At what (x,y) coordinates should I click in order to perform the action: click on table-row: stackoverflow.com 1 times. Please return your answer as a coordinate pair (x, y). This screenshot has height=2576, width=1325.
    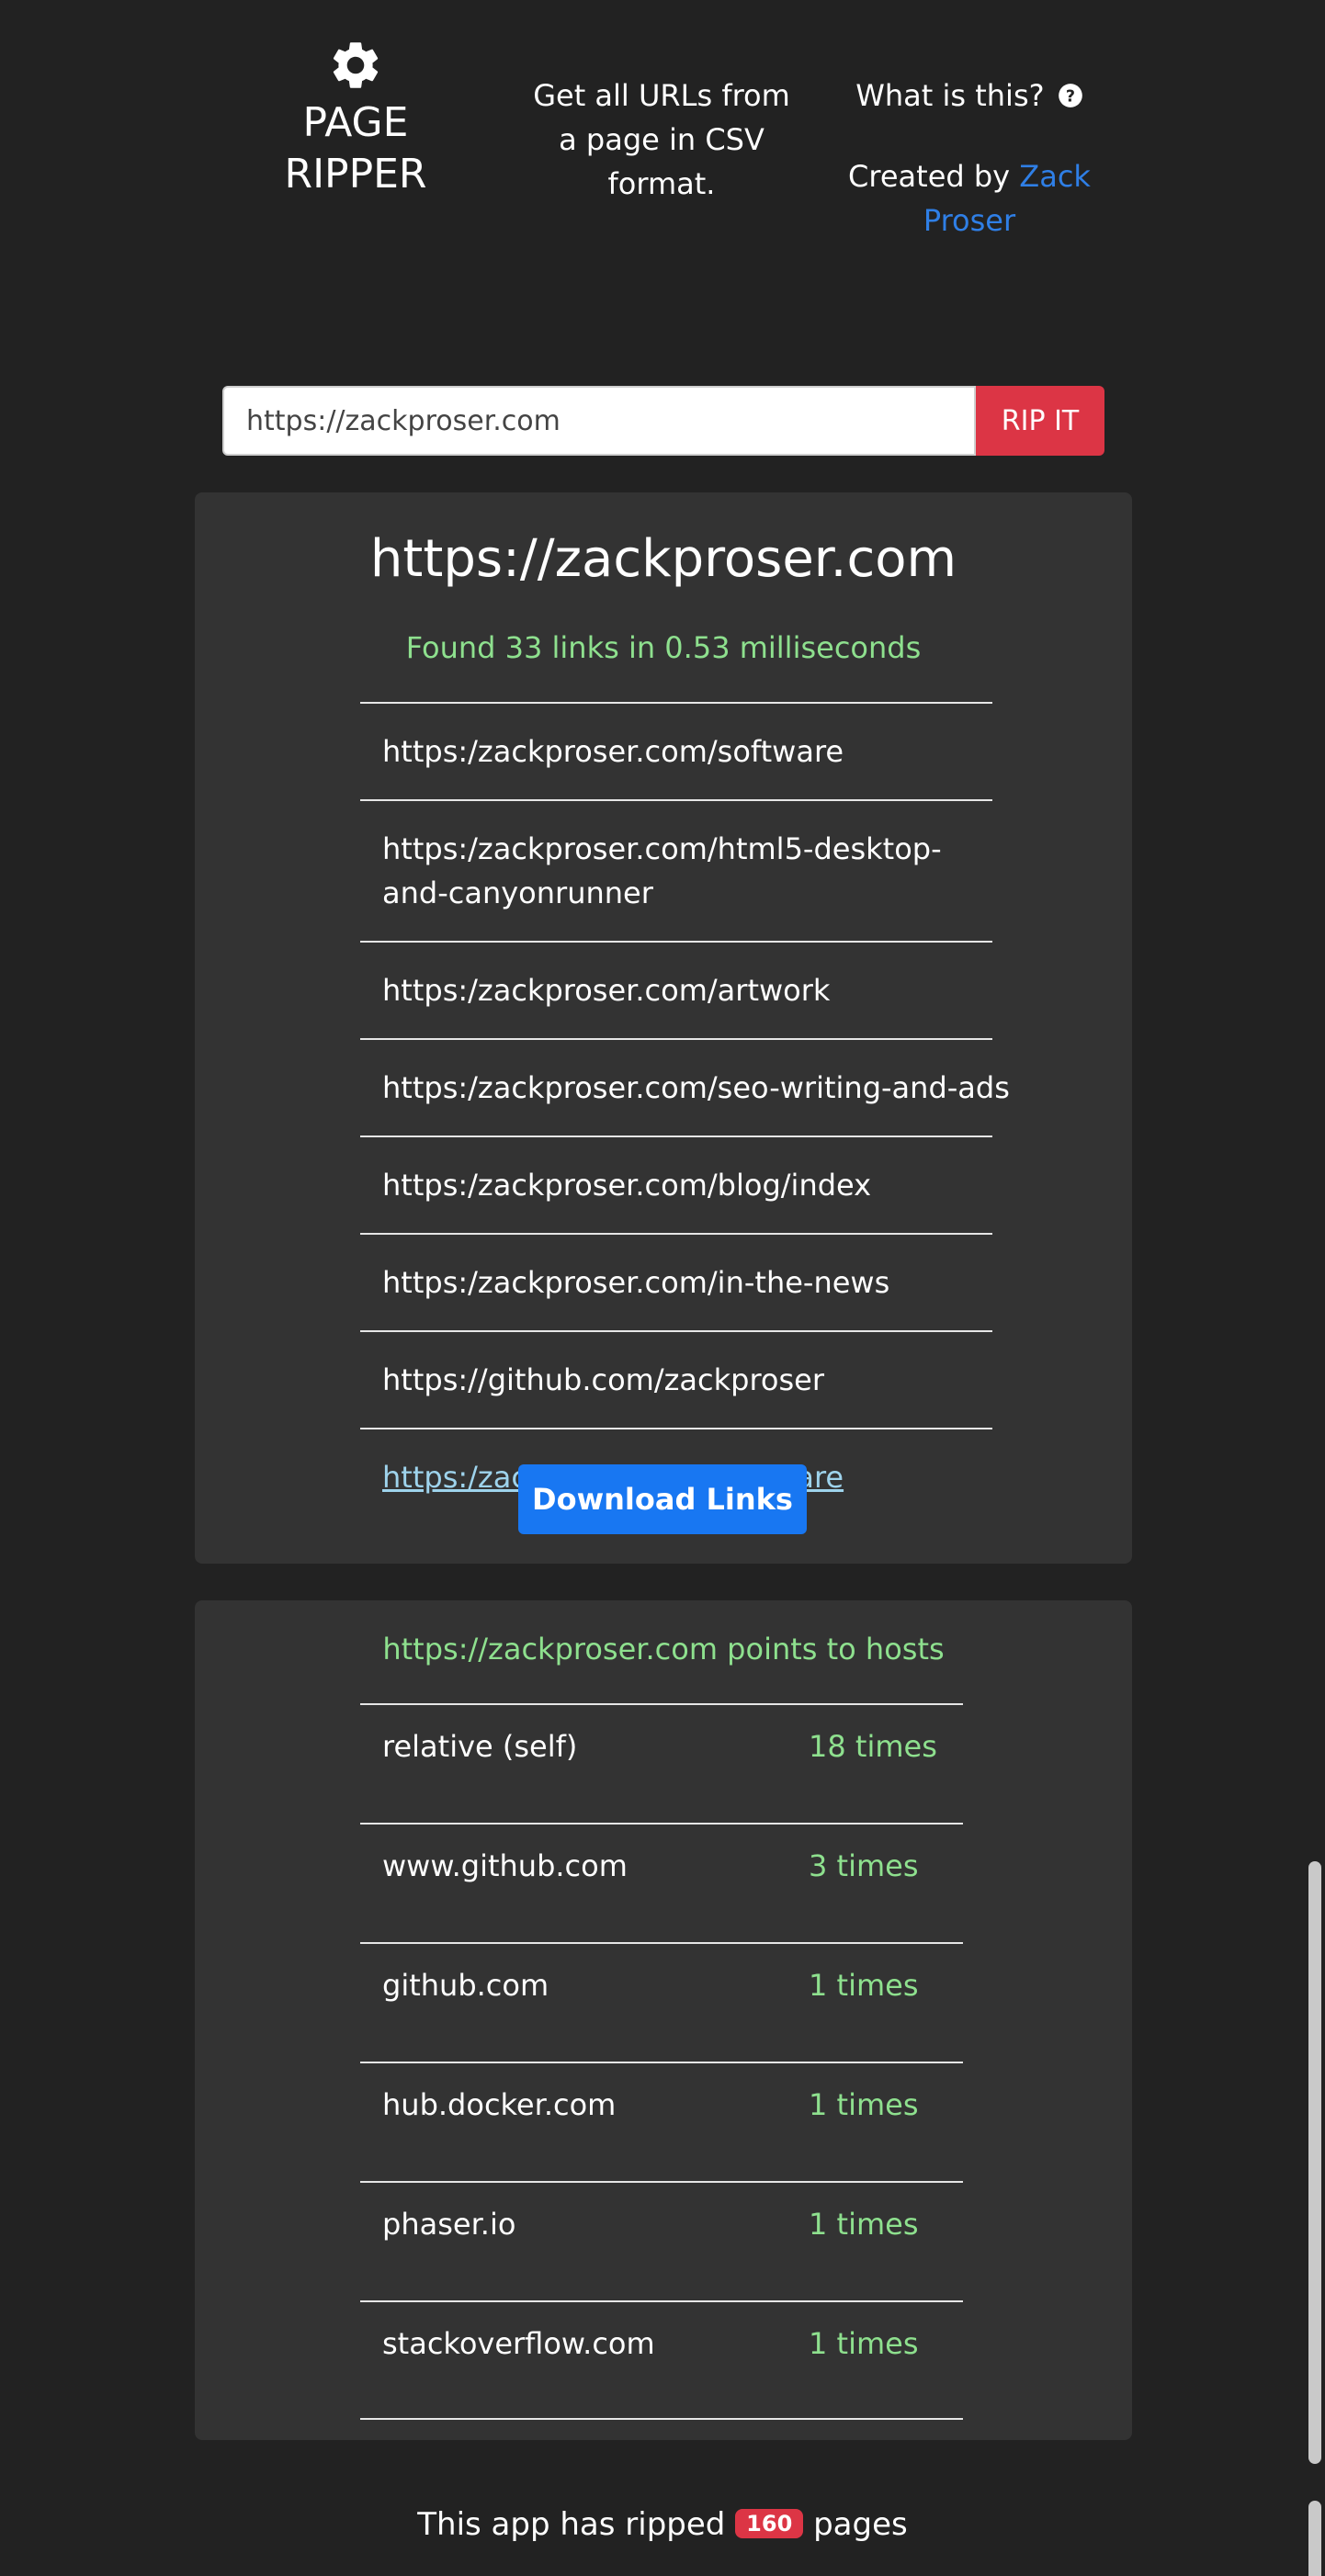
    Looking at the image, I should click on (661, 2360).